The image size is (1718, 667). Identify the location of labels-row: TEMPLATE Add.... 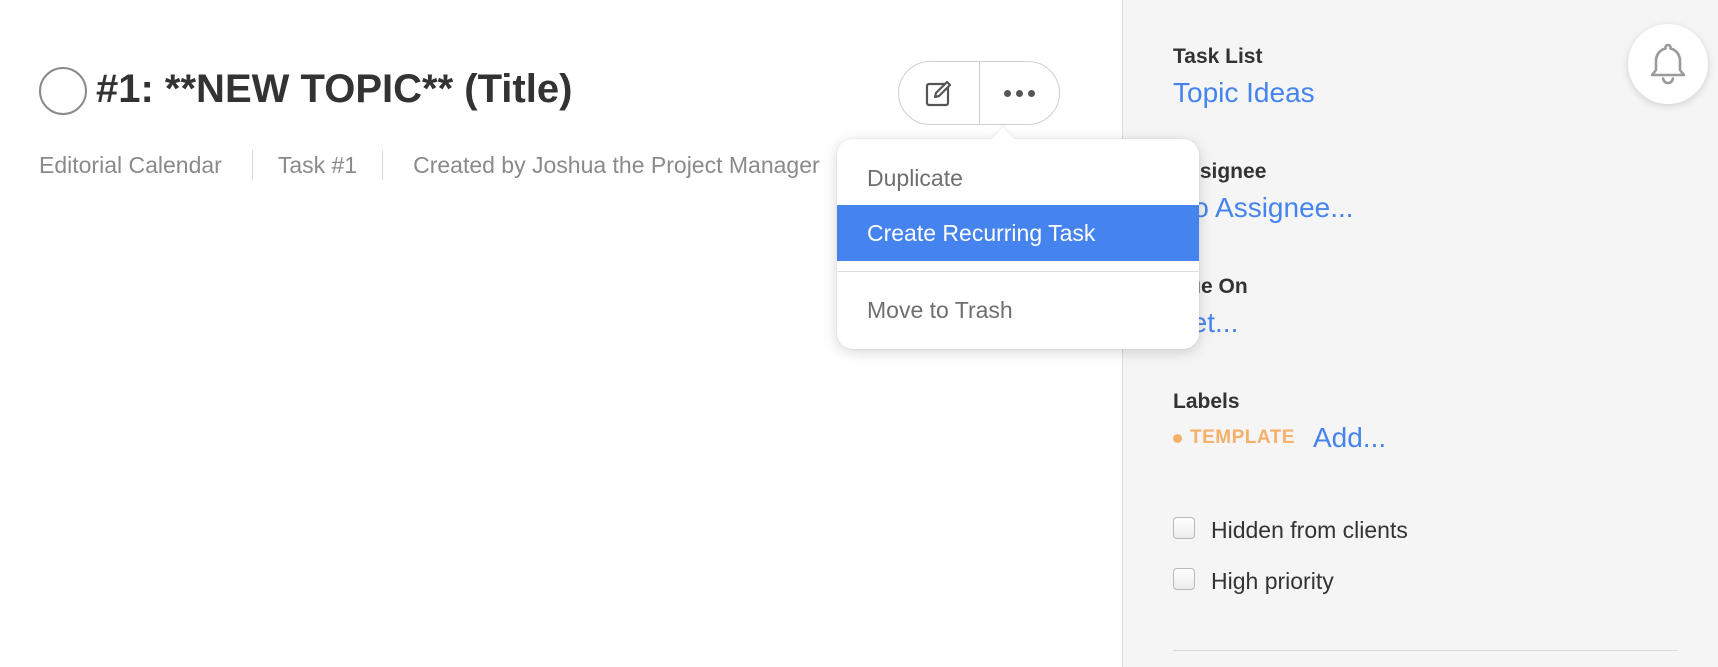
(1279, 438).